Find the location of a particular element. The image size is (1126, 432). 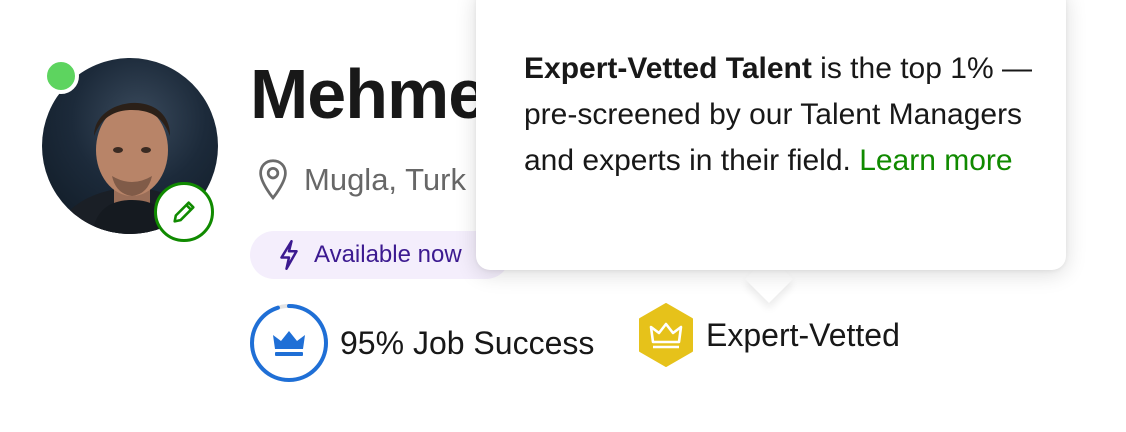

online-status-indicator is located at coordinates (61, 76).